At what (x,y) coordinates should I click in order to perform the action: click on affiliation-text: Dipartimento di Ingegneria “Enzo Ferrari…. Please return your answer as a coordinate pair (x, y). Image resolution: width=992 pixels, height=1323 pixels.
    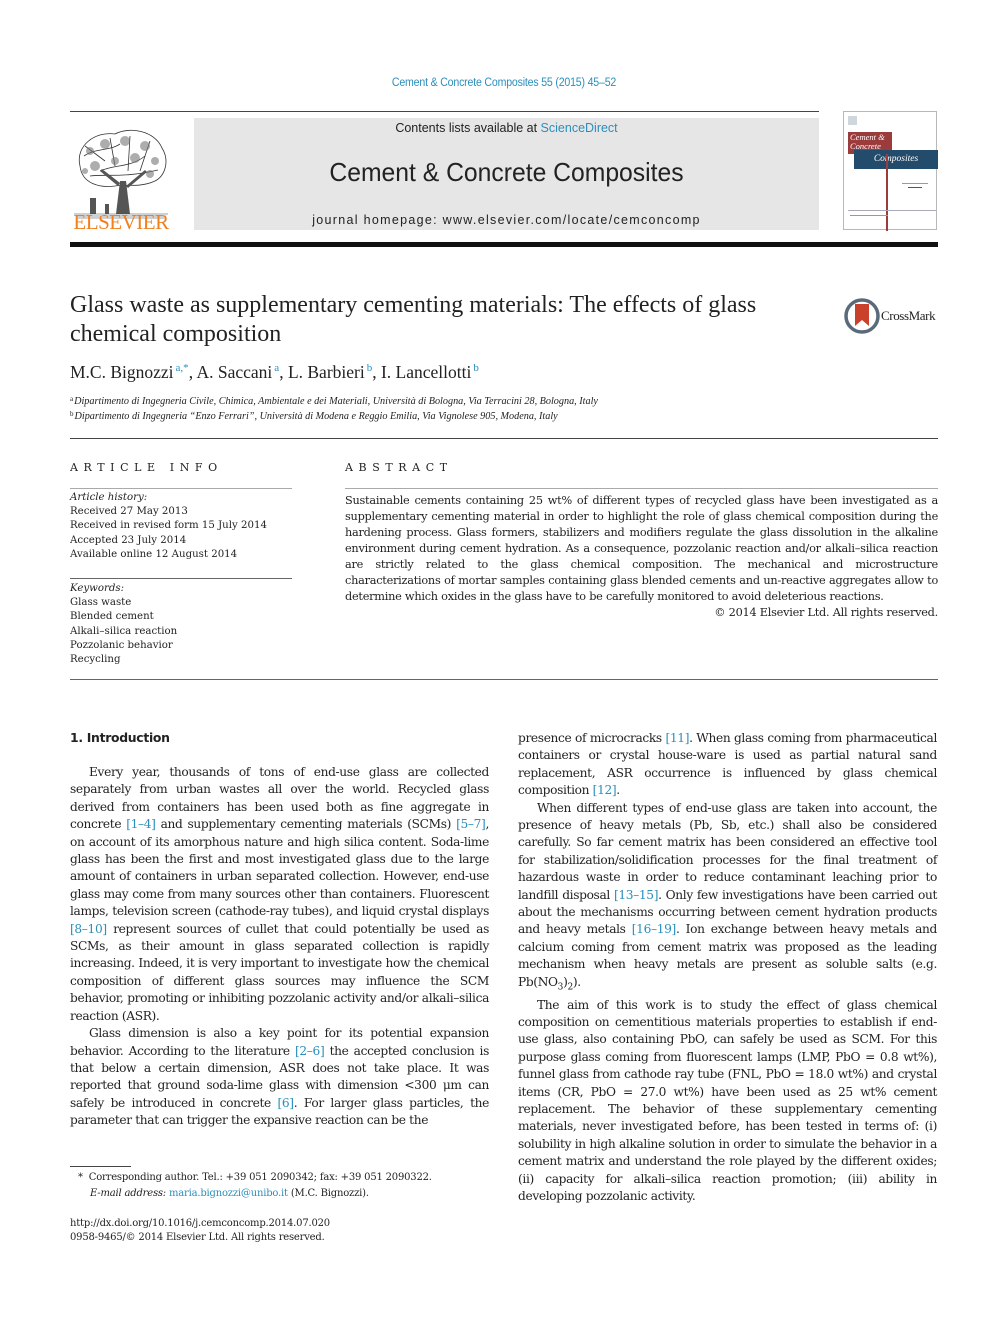
    Looking at the image, I should click on (316, 416).